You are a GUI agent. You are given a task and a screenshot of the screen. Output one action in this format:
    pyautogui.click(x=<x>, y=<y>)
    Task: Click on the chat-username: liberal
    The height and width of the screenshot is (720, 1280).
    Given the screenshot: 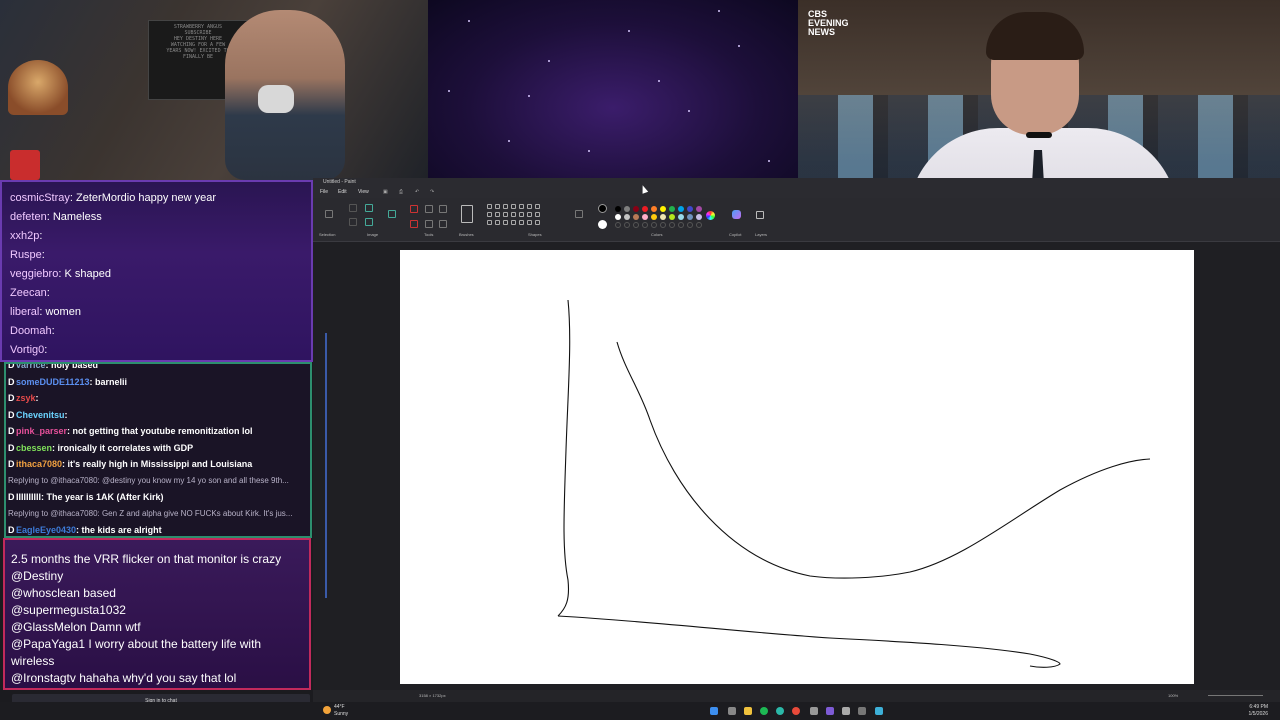 What is the action you would take?
    pyautogui.click(x=25, y=312)
    